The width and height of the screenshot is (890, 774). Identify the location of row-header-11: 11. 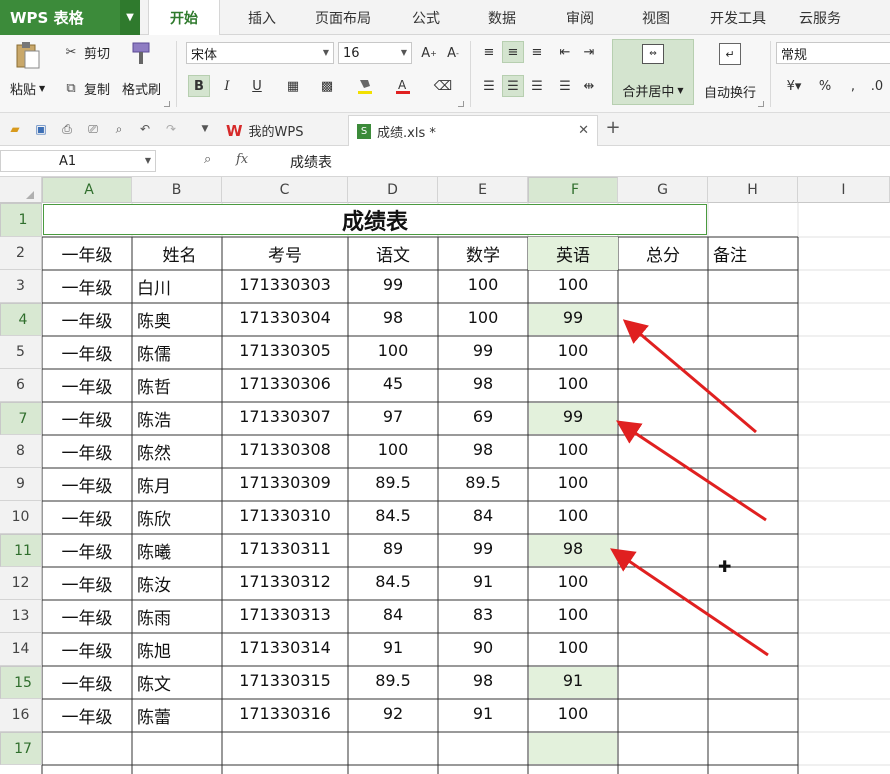
(21, 550).